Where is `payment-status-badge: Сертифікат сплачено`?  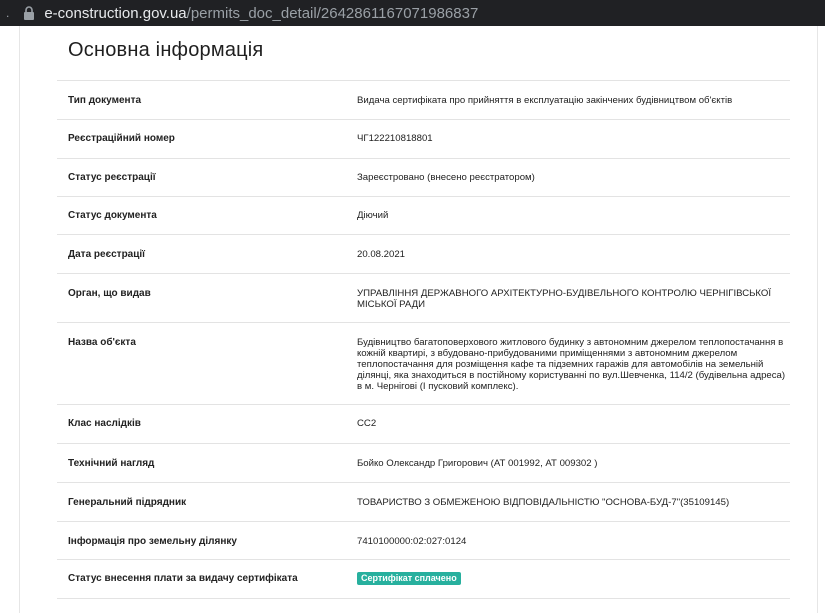 payment-status-badge: Сертифікат сплачено is located at coordinates (409, 578).